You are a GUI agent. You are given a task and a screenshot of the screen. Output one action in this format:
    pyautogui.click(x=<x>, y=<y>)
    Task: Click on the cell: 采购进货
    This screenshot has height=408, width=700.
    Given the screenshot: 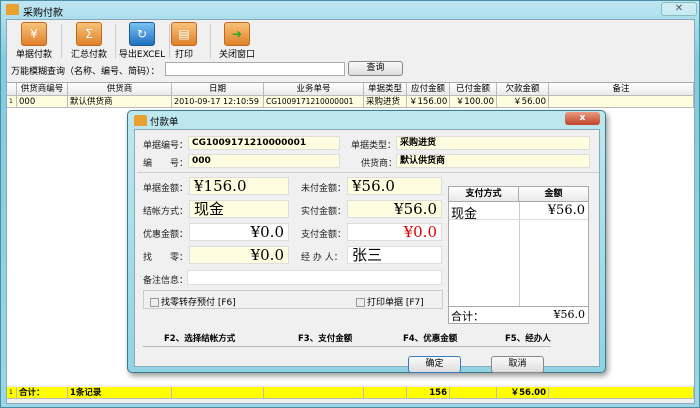 What is the action you would take?
    pyautogui.click(x=385, y=102)
    